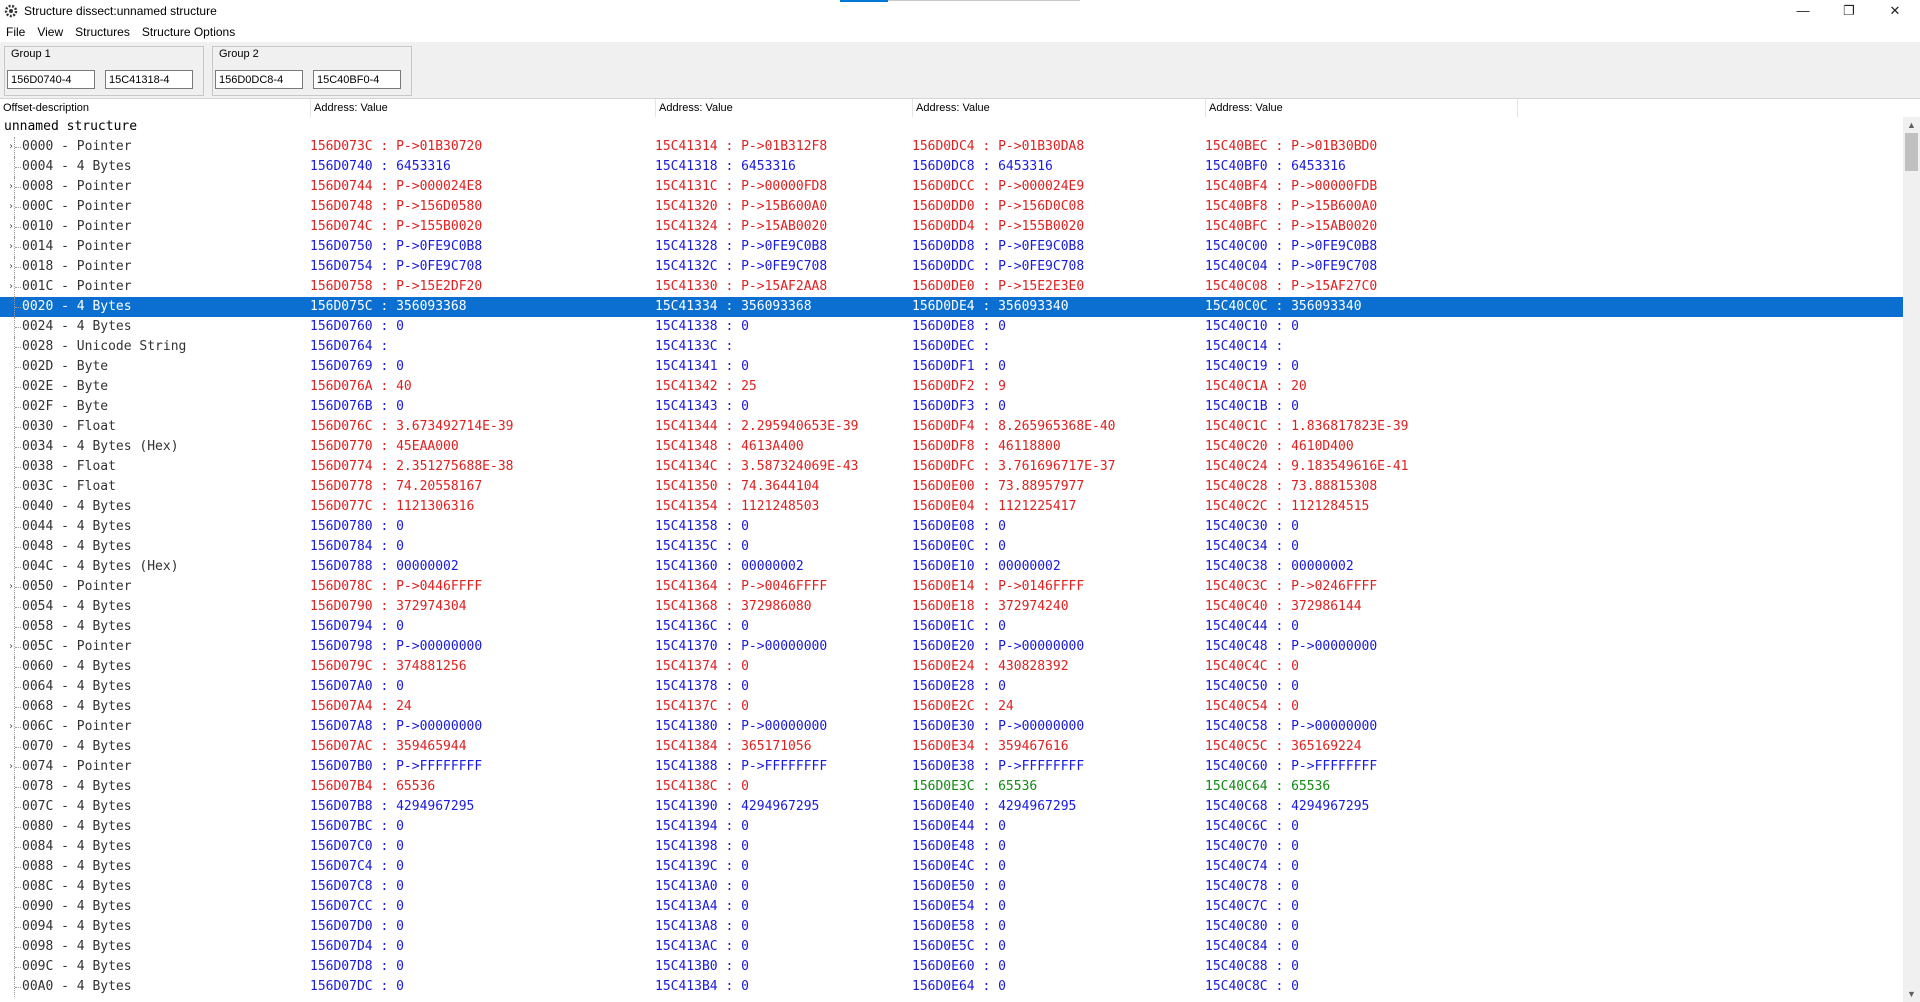 Image resolution: width=1920 pixels, height=1002 pixels. I want to click on address-value-cell: 156D0DF2 : 9, so click(959, 387).